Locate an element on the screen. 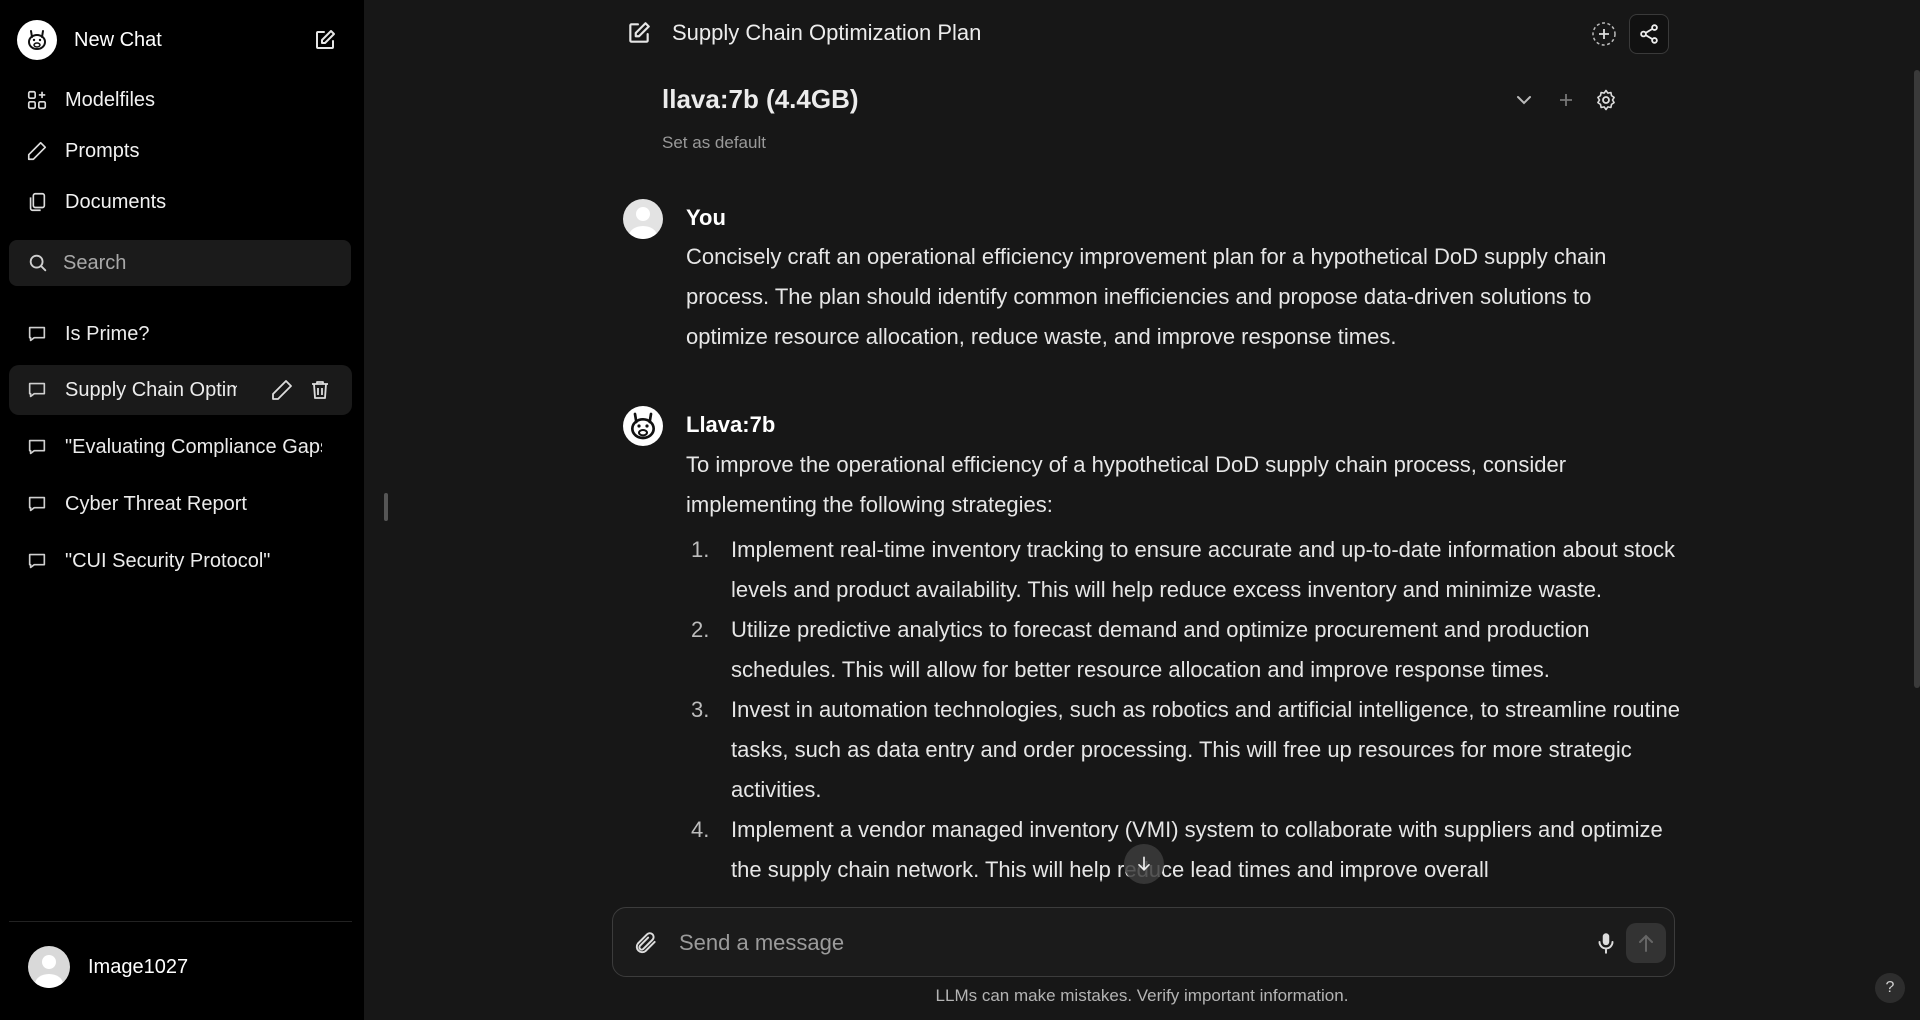 The height and width of the screenshot is (1020, 1920). model-selector: llava:7b (4.4GB) is located at coordinates (760, 99).